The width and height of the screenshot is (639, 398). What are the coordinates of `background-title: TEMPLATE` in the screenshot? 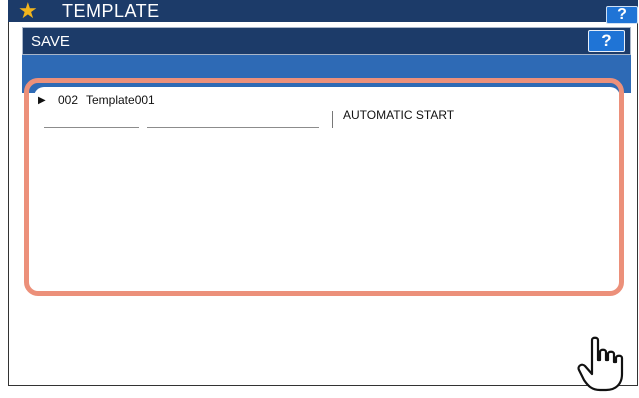 It's located at (111, 11).